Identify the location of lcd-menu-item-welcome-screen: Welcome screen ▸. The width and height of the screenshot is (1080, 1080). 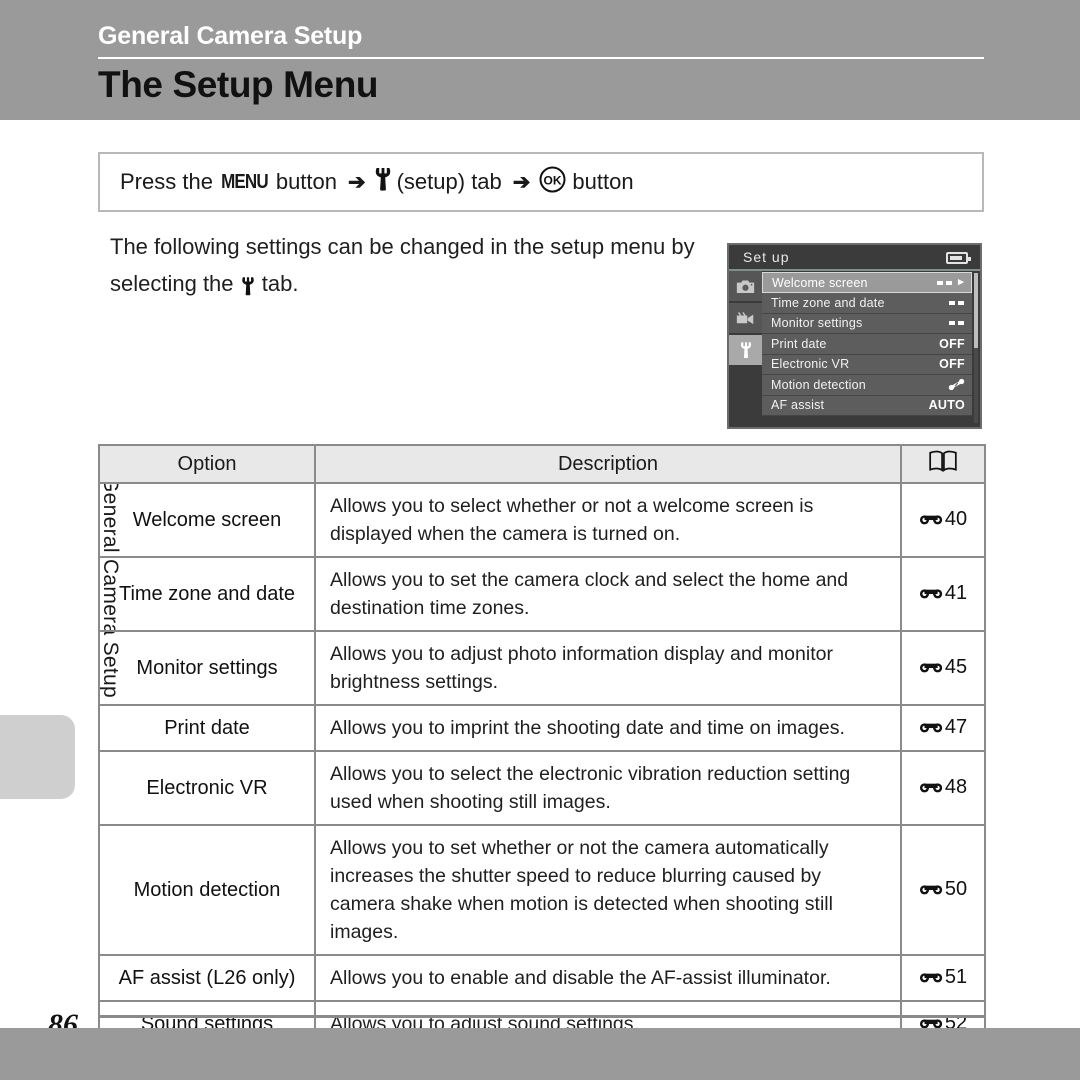
(867, 282).